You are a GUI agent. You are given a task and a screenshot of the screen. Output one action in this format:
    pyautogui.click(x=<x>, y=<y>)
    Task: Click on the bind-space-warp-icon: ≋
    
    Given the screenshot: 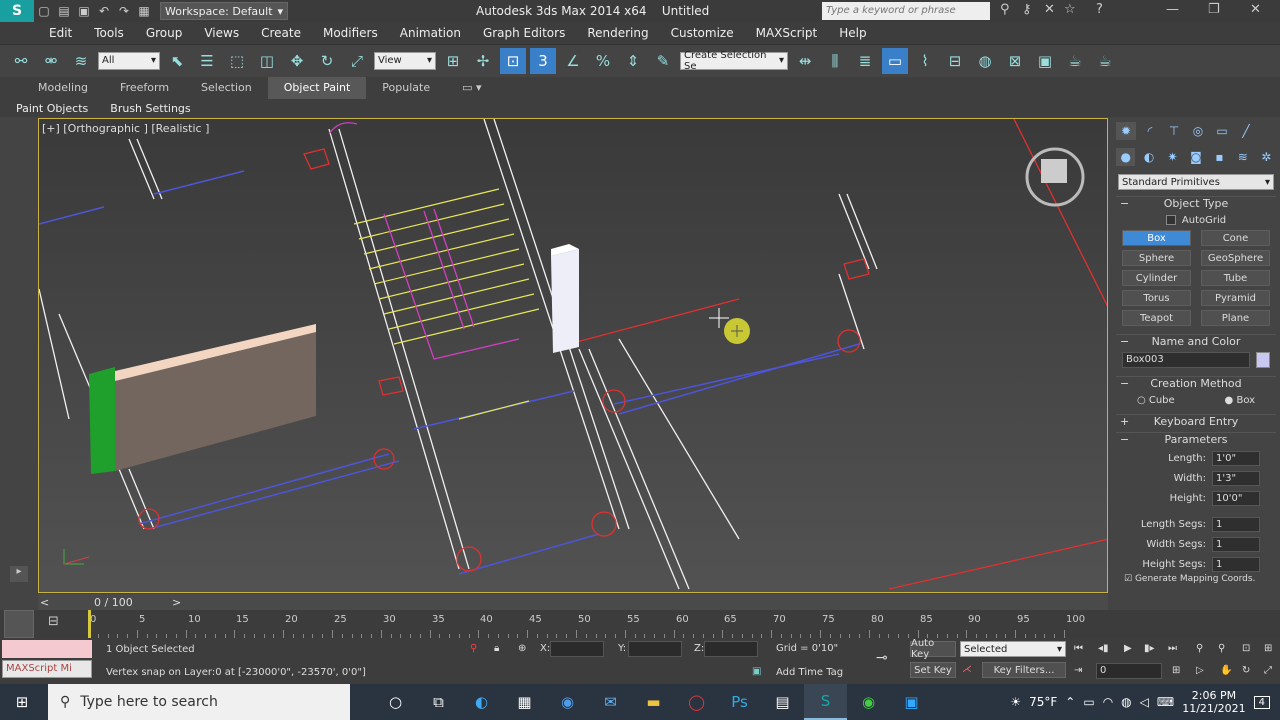 What is the action you would take?
    pyautogui.click(x=81, y=61)
    